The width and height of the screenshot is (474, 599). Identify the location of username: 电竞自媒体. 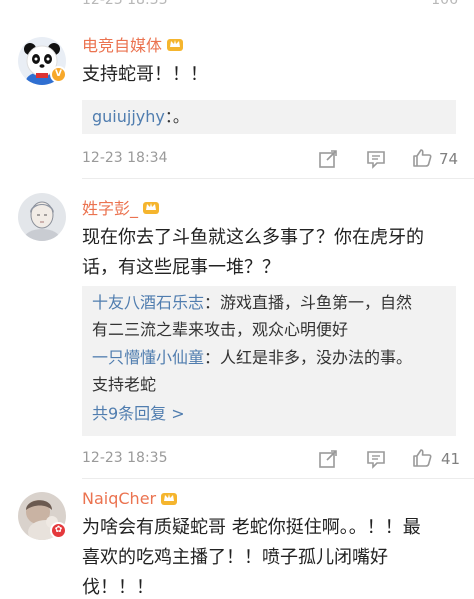
(122, 44).